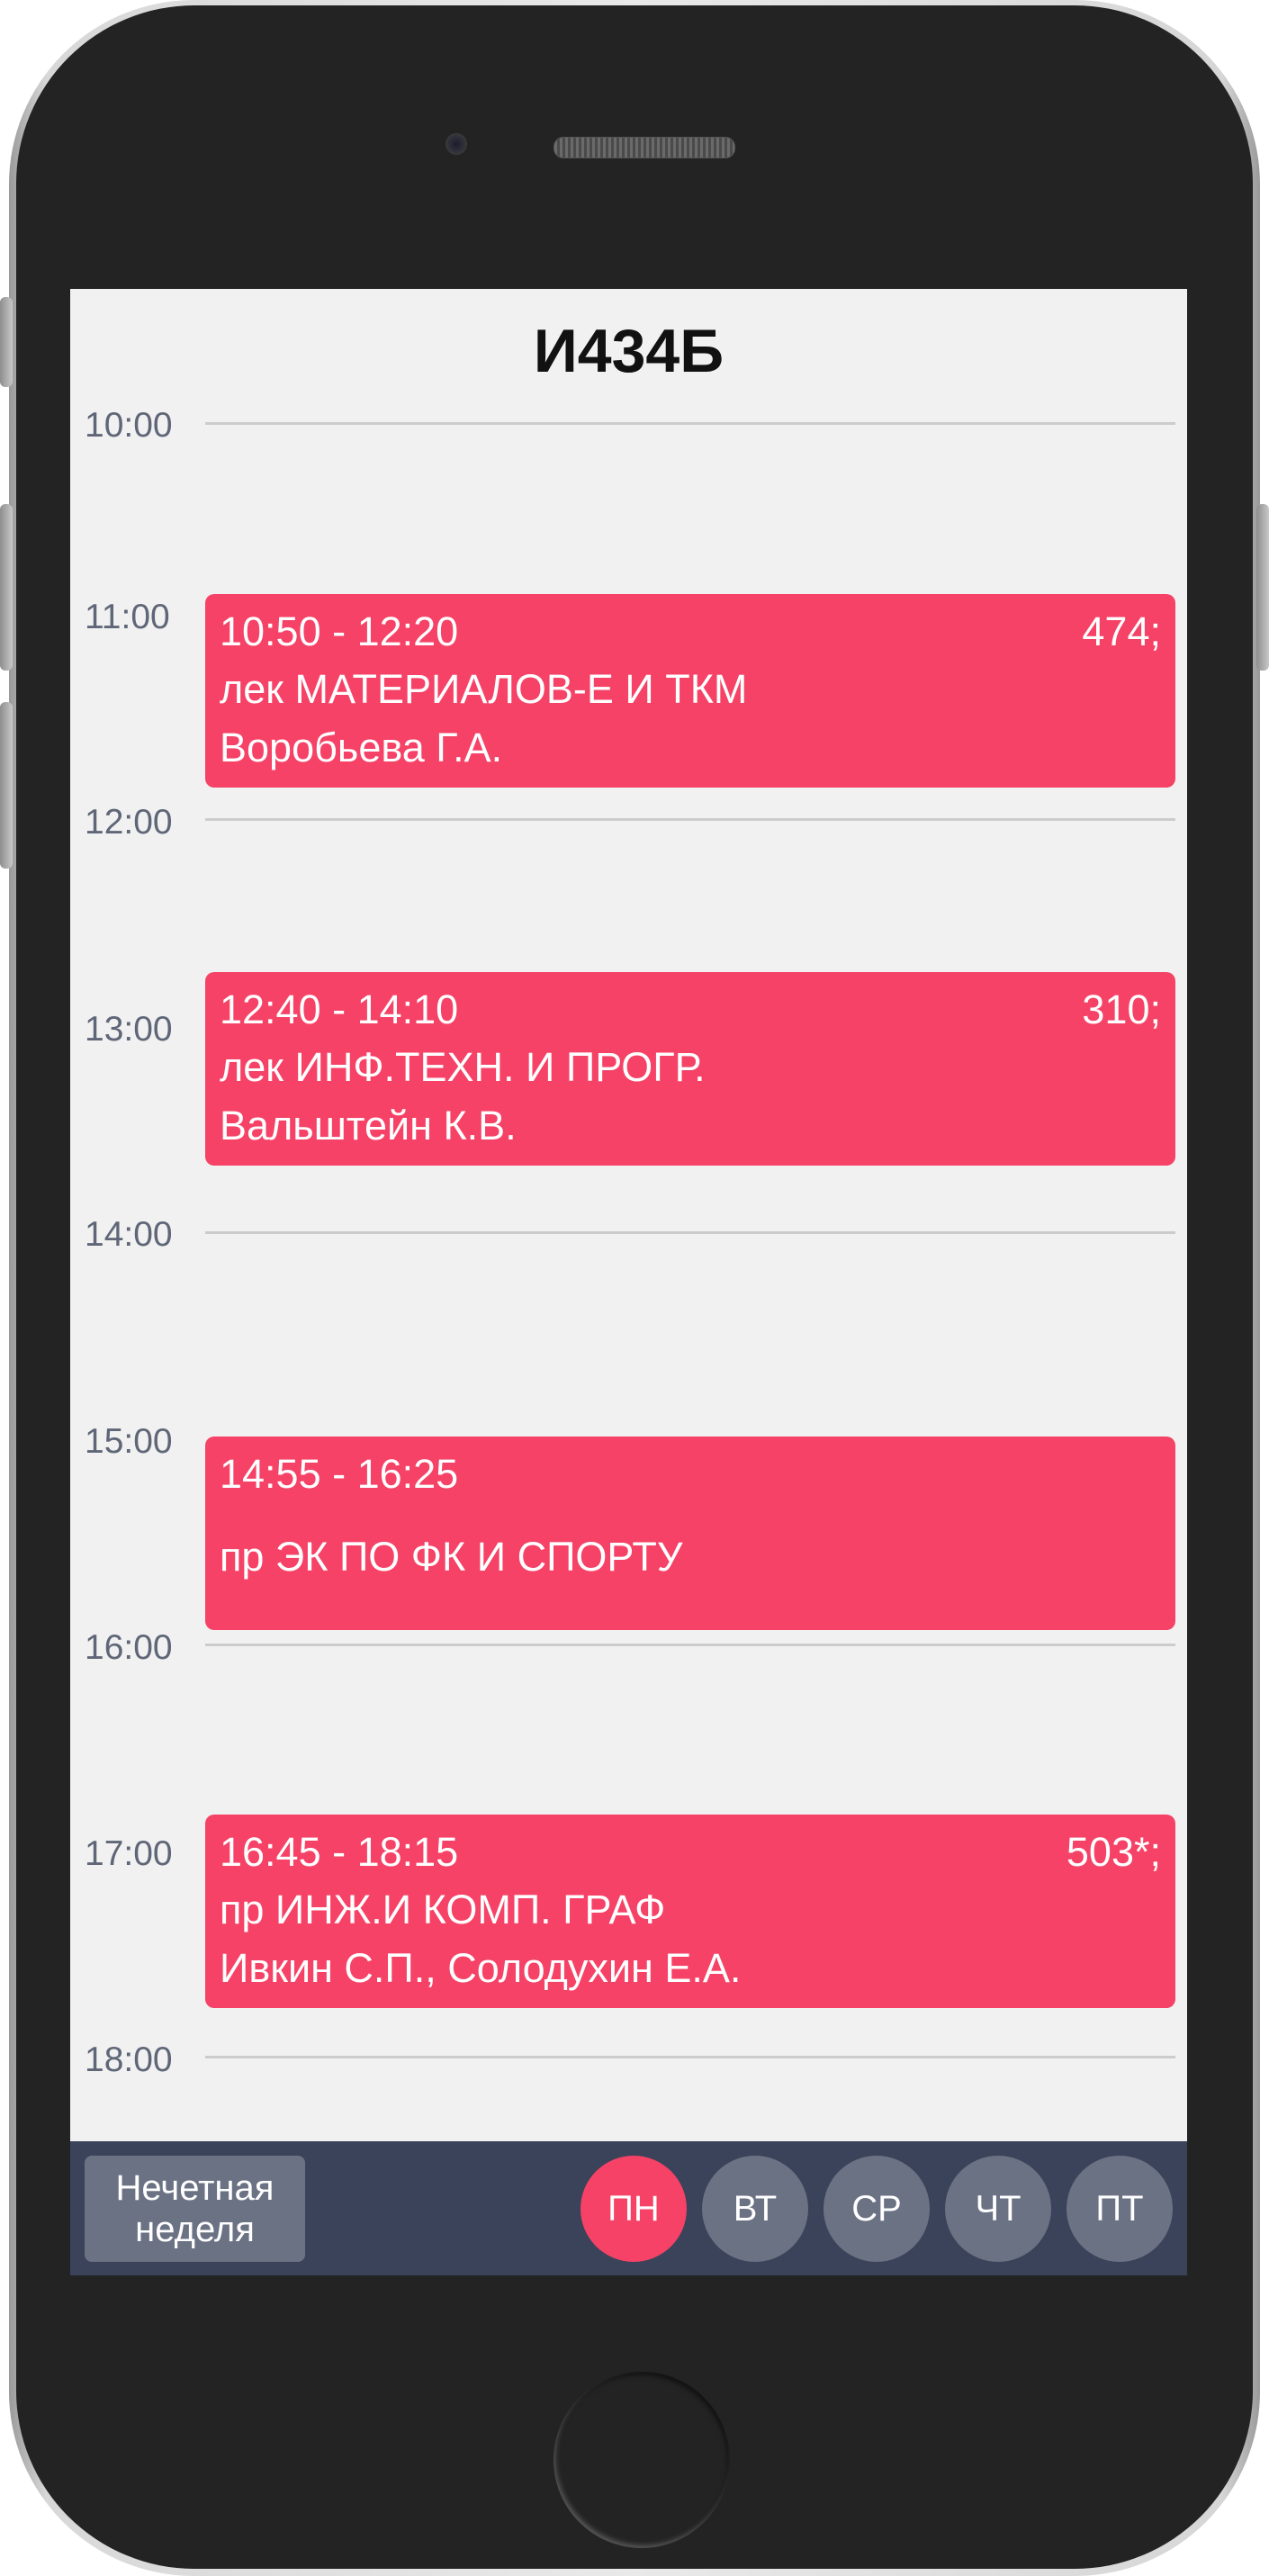 This screenshot has height=2576, width=1269. Describe the element at coordinates (129, 1029) in the screenshot. I see `hour-label: 13:00` at that location.